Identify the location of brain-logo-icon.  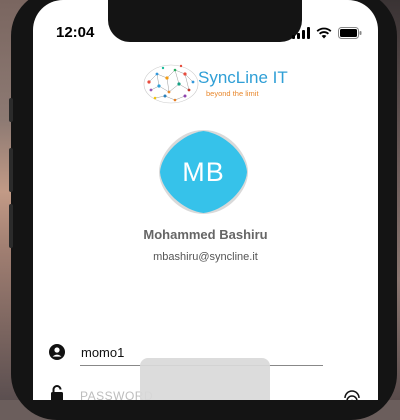
(171, 84).